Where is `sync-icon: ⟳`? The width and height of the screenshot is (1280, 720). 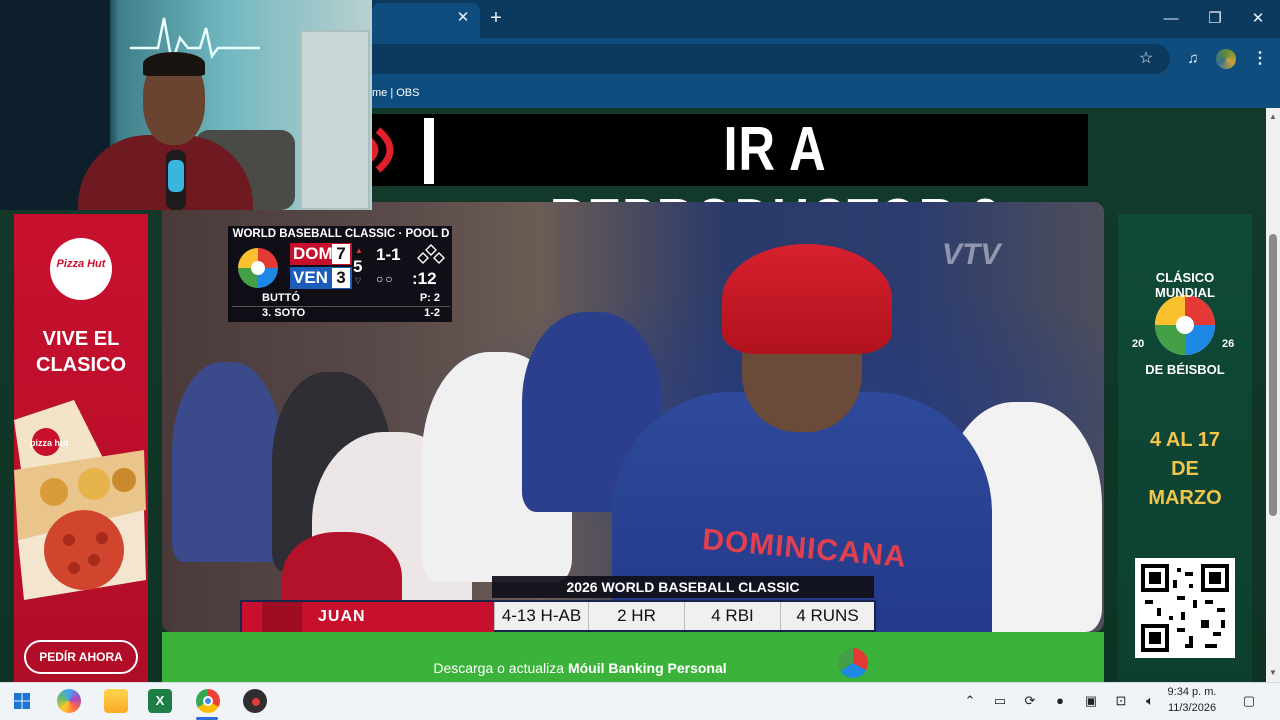 sync-icon: ⟳ is located at coordinates (1030, 701).